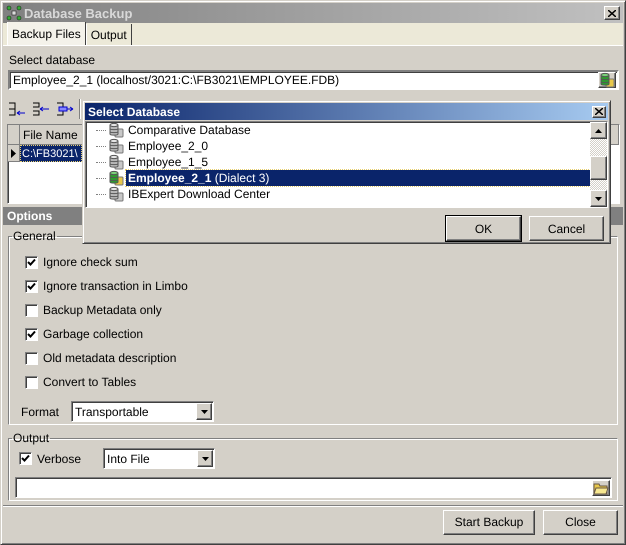  What do you see at coordinates (93, 334) in the screenshot?
I see `checkbox-label: Garbage collection` at bounding box center [93, 334].